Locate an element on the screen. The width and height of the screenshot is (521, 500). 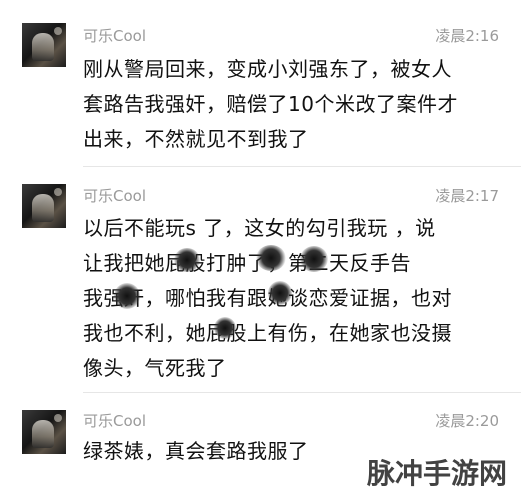
message-line: 套路告我强奸，赔偿了10个米改了案件才 is located at coordinates (270, 104).